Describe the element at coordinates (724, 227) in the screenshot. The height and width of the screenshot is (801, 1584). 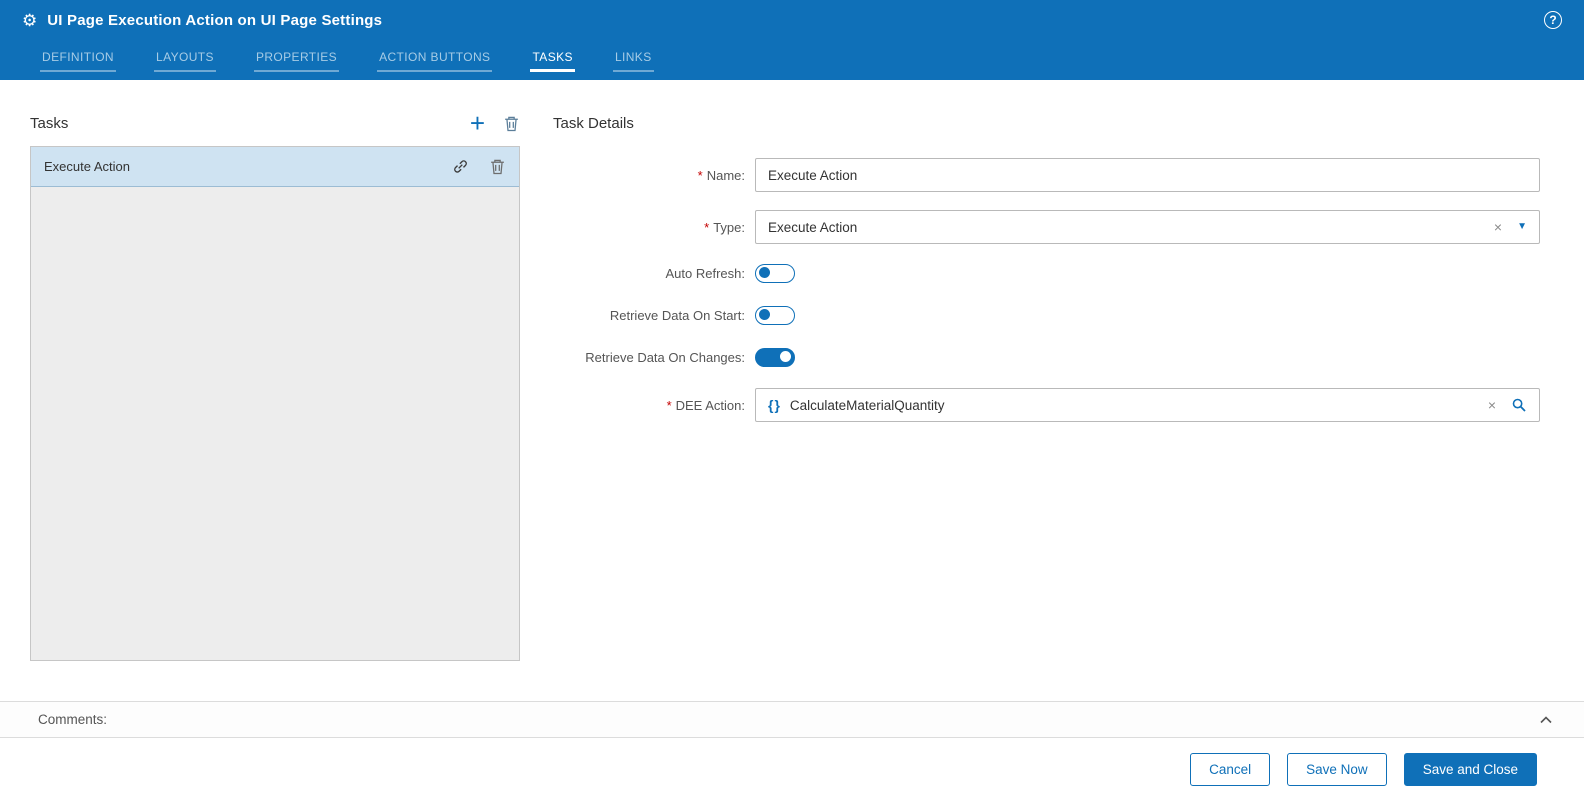
I see `type-label: * Type:` at that location.